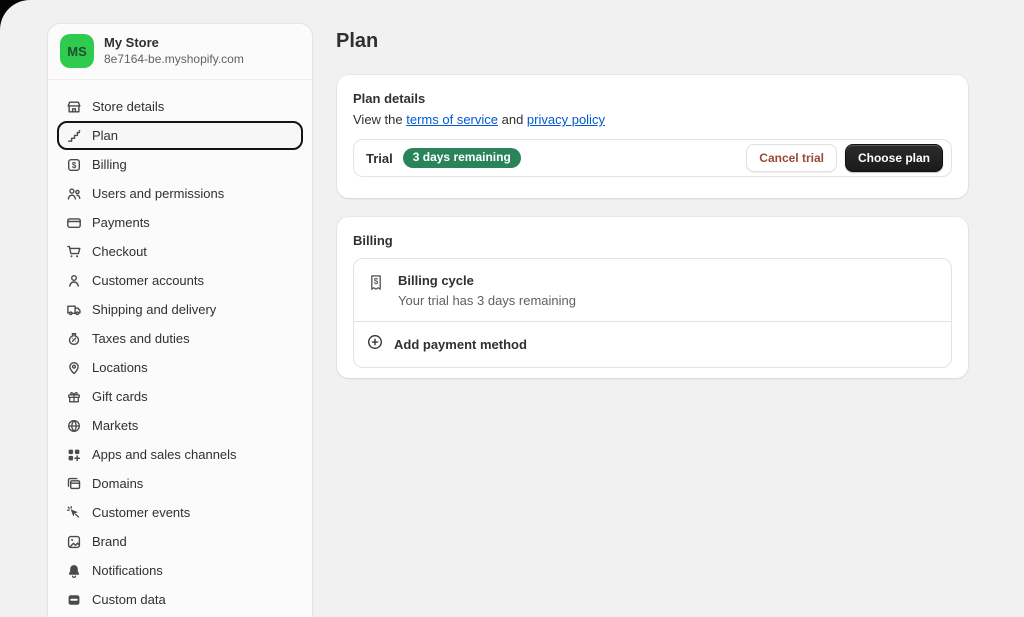 Image resolution: width=1024 pixels, height=617 pixels. I want to click on store-avatar: MS, so click(77, 51).